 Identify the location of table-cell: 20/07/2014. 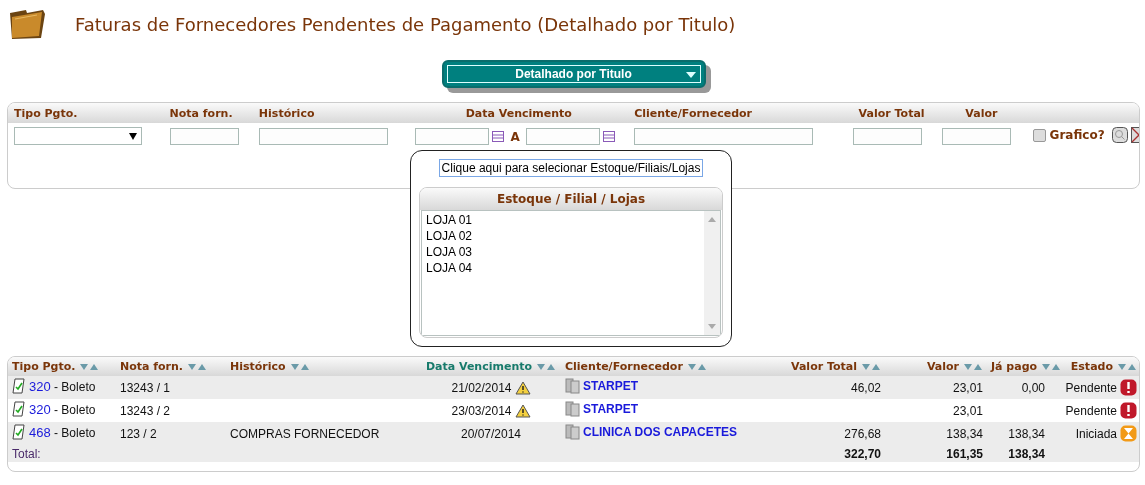
(491, 433).